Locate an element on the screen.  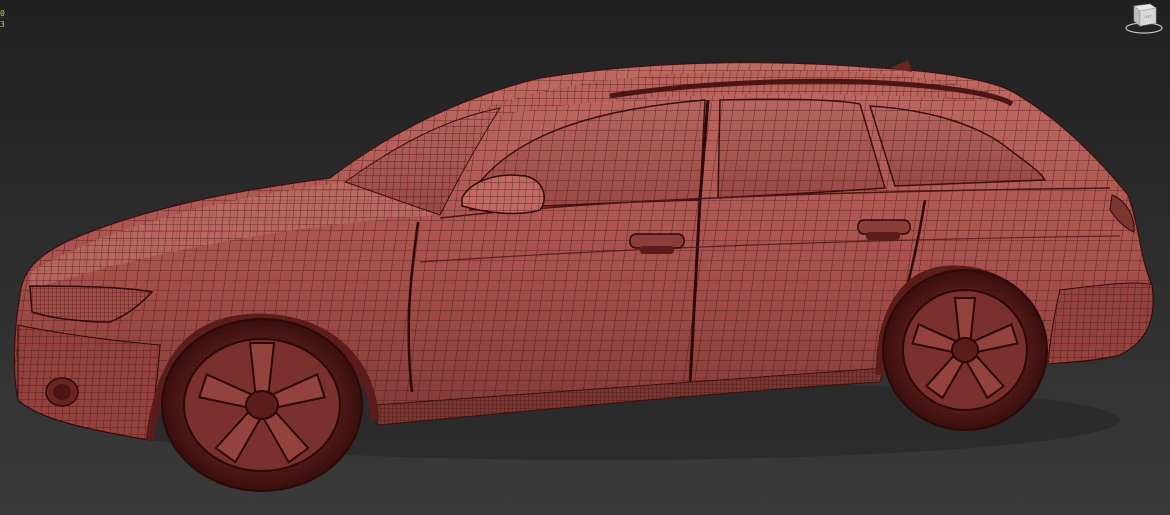
rear-bumper is located at coordinates (1100, 323).